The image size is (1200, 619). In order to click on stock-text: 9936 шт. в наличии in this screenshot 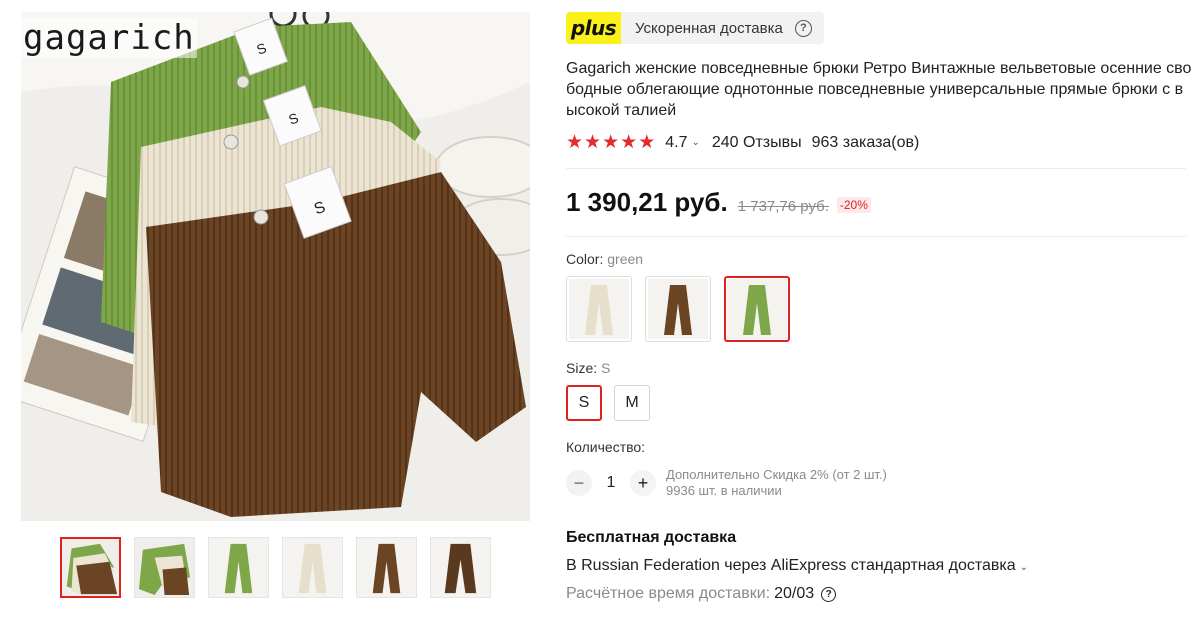, I will do `click(724, 490)`.